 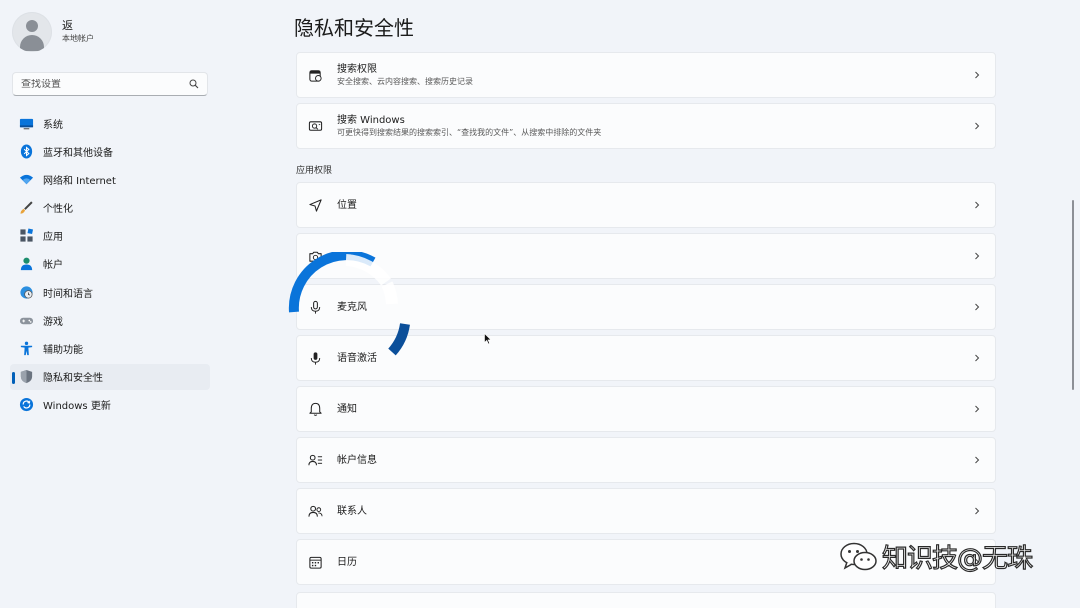 What do you see at coordinates (352, 511) in the screenshot?
I see `card-title: 联系人` at bounding box center [352, 511].